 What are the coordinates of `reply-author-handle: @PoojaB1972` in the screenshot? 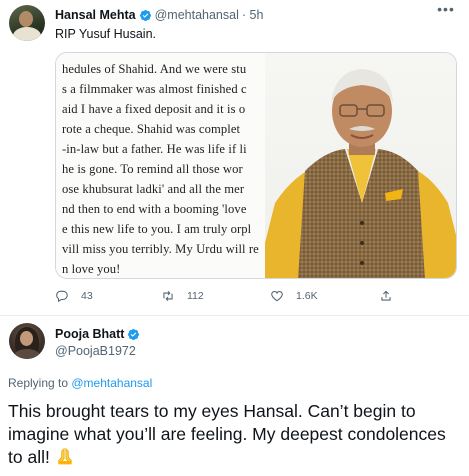 It's located at (95, 351).